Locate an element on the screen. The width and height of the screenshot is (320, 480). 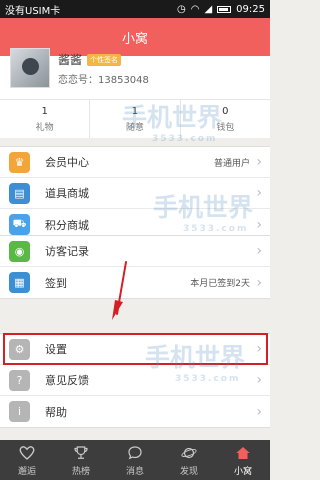
menu-group-2: ◉ 访客记录 › ▦ 签到 本月已签到2天 › is located at coordinates (135, 267).